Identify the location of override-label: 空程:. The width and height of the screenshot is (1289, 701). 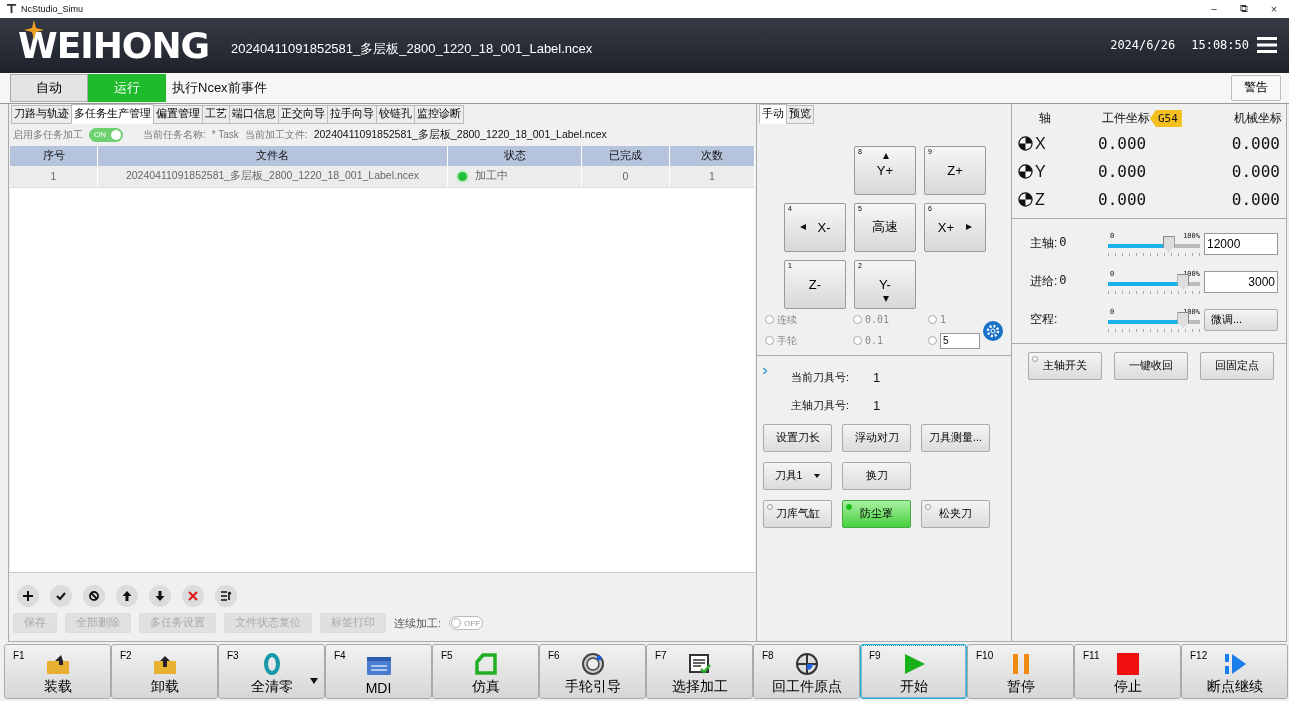
(1044, 320).